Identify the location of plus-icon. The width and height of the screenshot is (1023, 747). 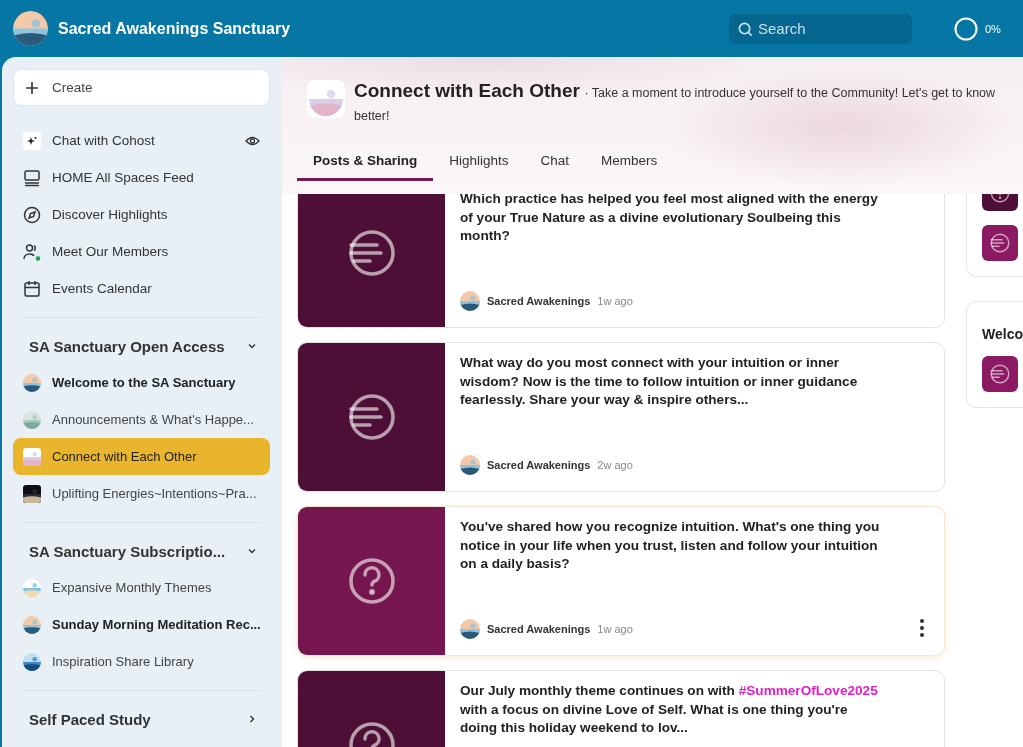
(32, 87).